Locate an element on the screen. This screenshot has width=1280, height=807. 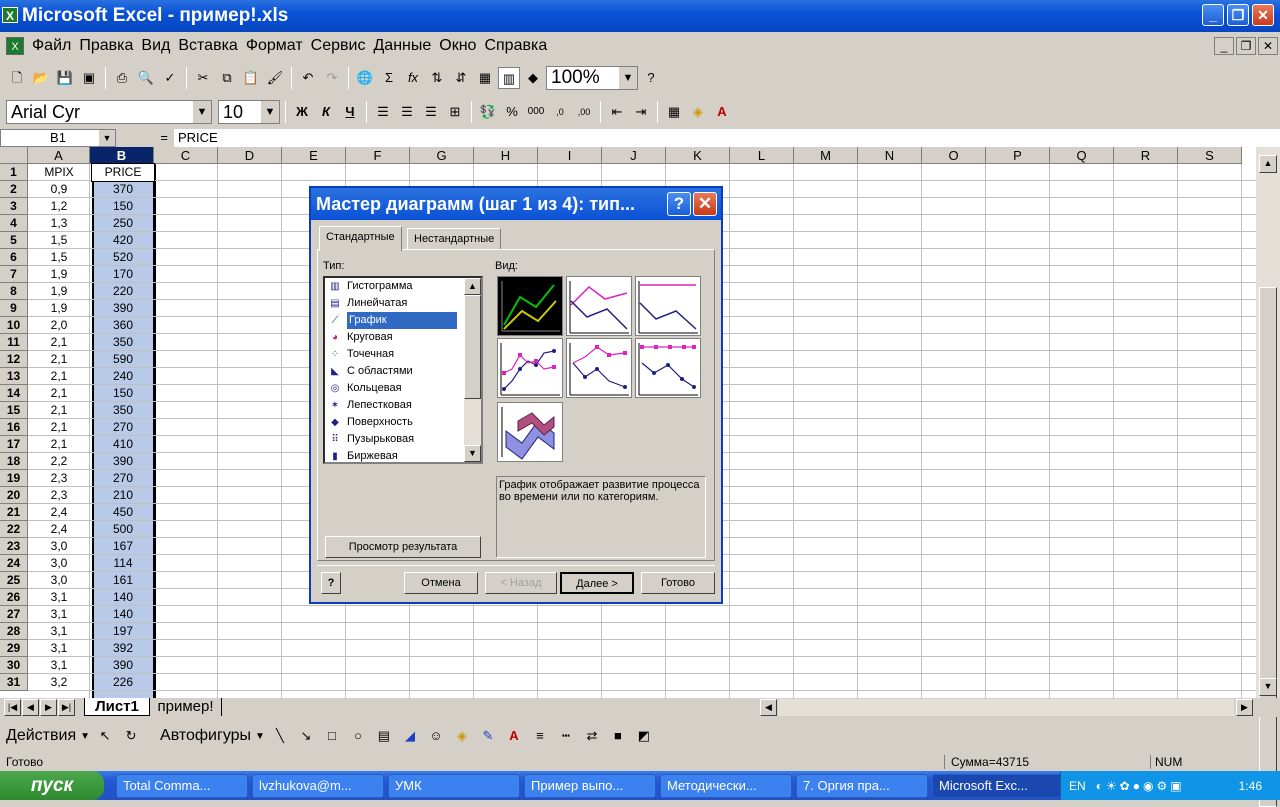
undo-icon: ↶ is located at coordinates (308, 78).